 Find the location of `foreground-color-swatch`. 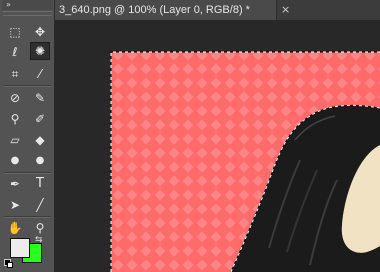

foreground-color-swatch is located at coordinates (20, 248).